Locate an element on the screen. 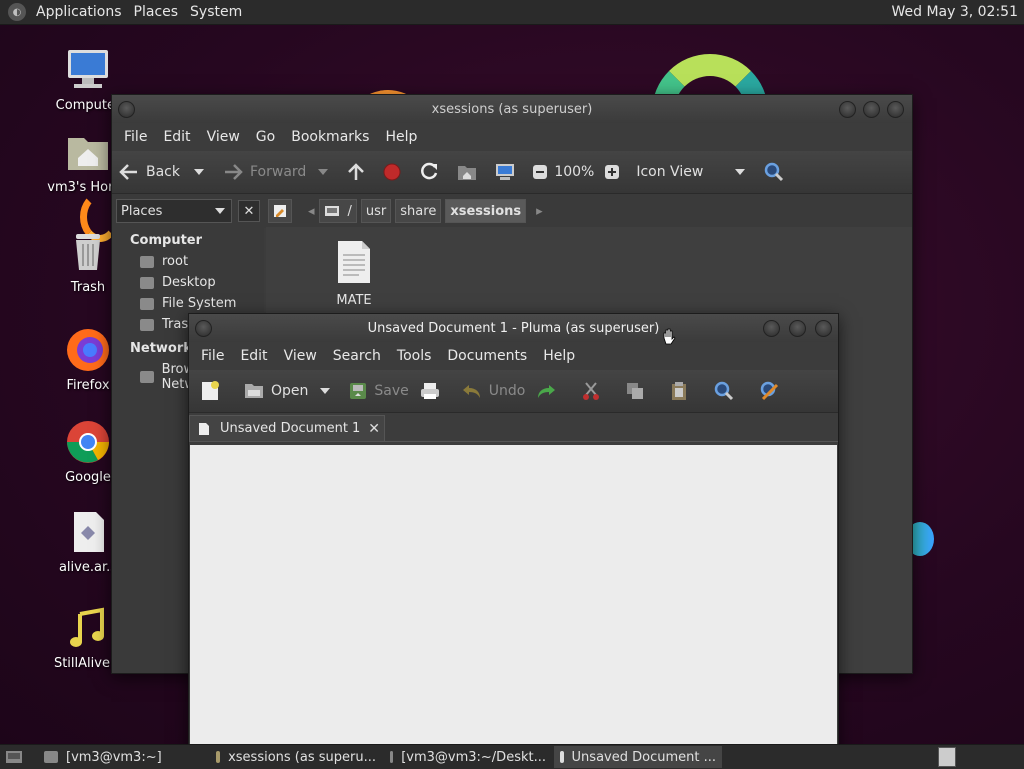 This screenshot has width=1024, height=769. home-folder-icon is located at coordinates (88, 152).